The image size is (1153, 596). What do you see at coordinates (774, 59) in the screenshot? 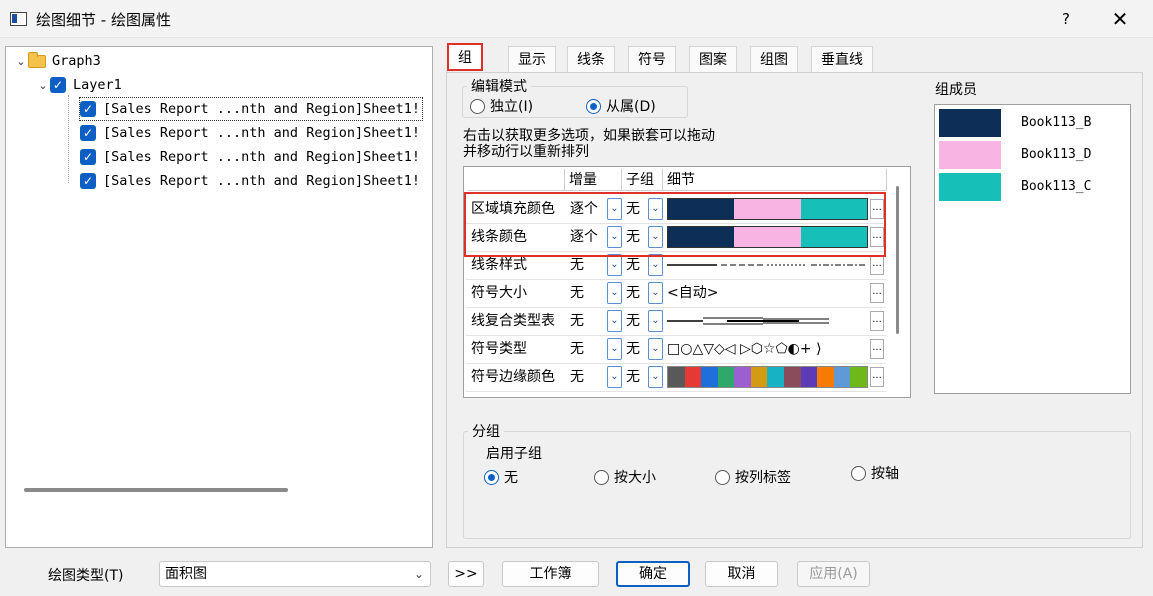
I see `tab-stack: 组图` at bounding box center [774, 59].